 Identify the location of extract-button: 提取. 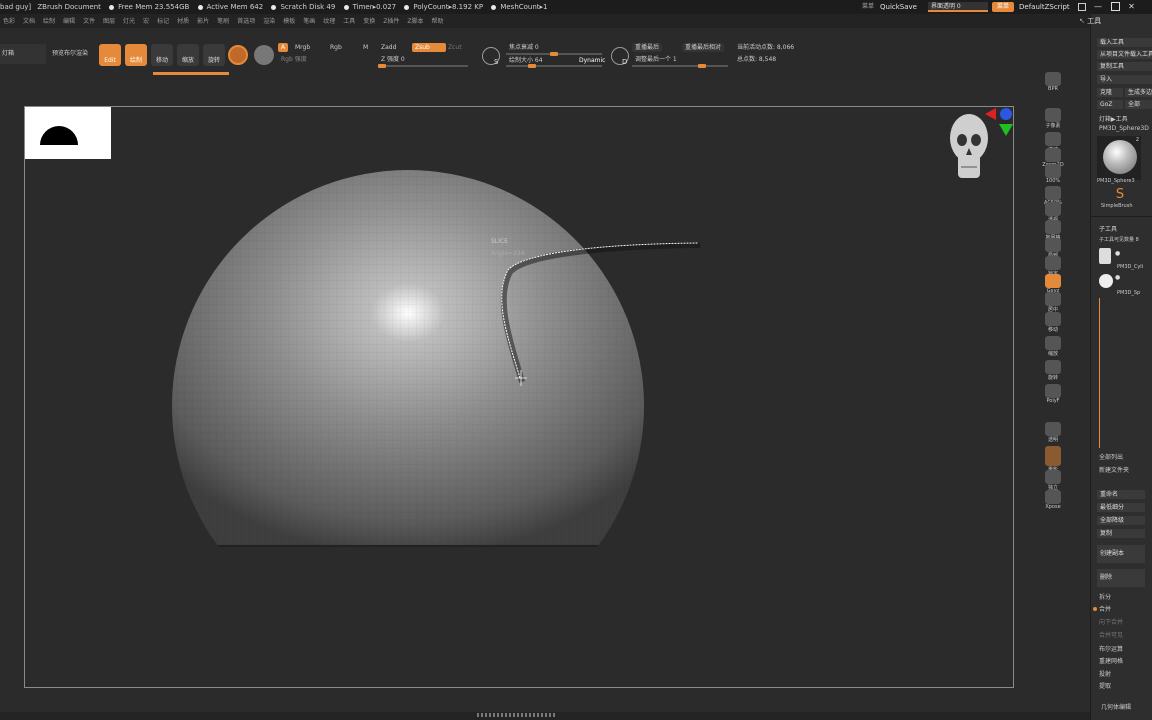
(1105, 685).